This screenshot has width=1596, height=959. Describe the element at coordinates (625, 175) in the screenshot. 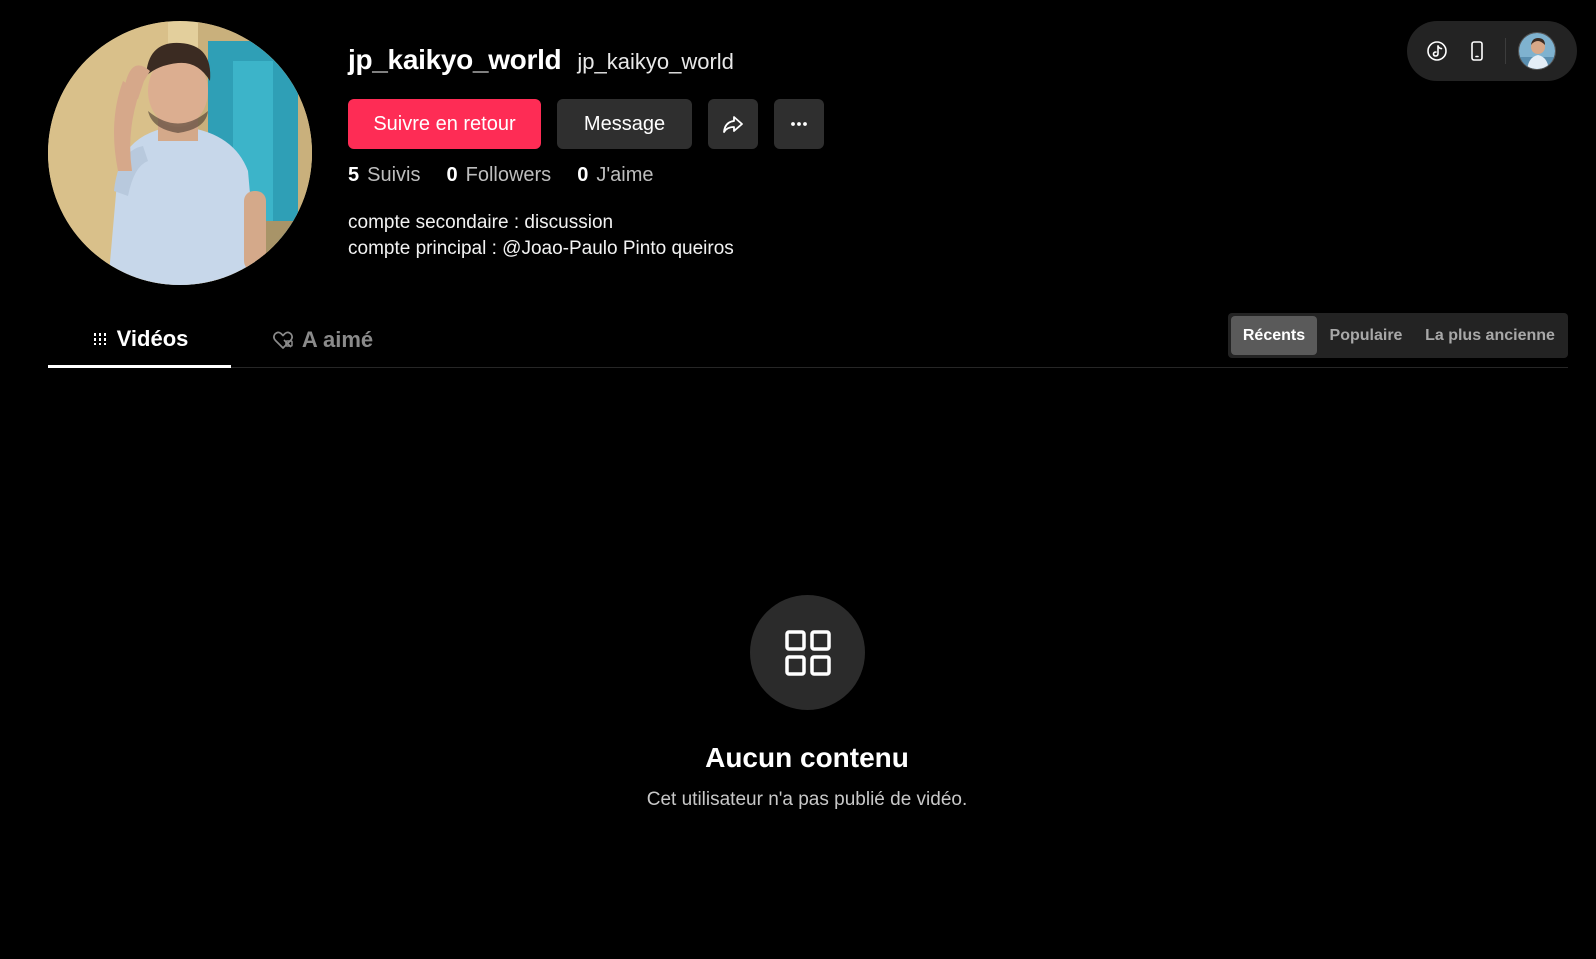

I see `likes-label: J'aime` at that location.